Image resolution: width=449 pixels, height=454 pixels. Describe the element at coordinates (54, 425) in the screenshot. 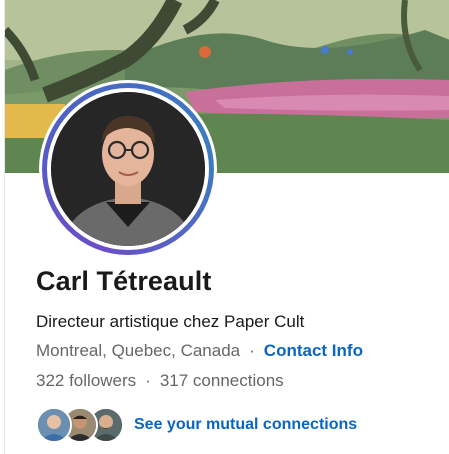

I see `mutual-connection-avatar` at that location.